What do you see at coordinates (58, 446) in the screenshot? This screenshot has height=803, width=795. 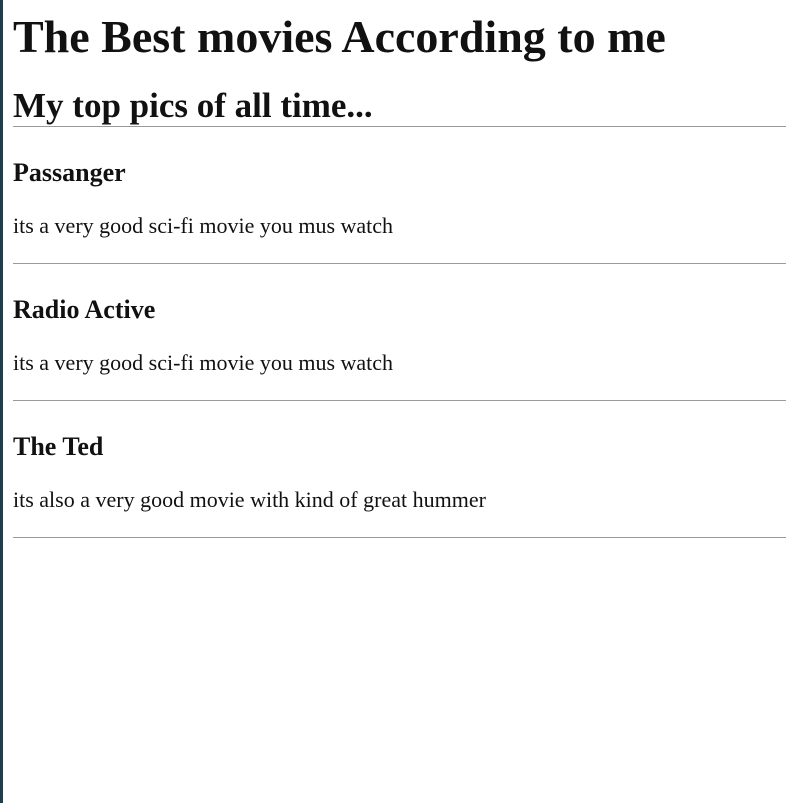 I see `movie-title: The Ted` at bounding box center [58, 446].